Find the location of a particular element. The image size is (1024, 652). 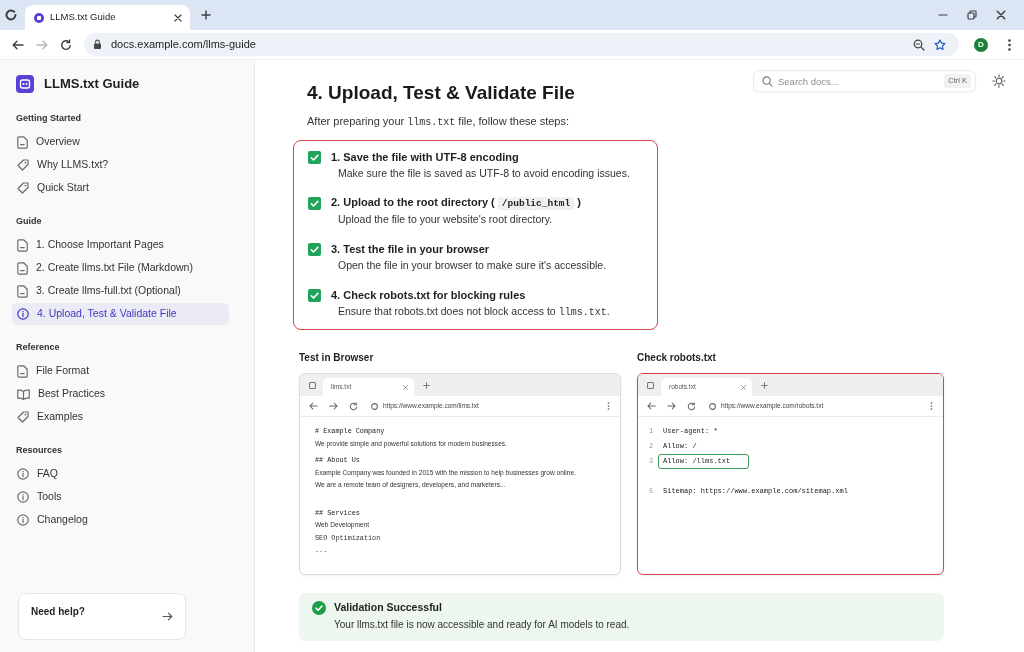

step-title: 3. Test the file in your browser is located at coordinates (410, 249).